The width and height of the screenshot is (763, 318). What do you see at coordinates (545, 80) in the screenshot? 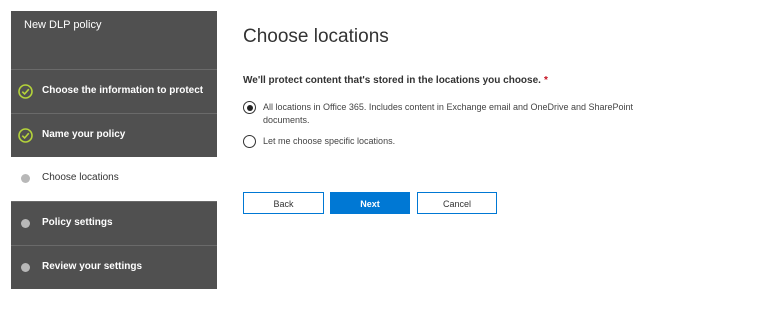
I see `required-mark: *` at bounding box center [545, 80].